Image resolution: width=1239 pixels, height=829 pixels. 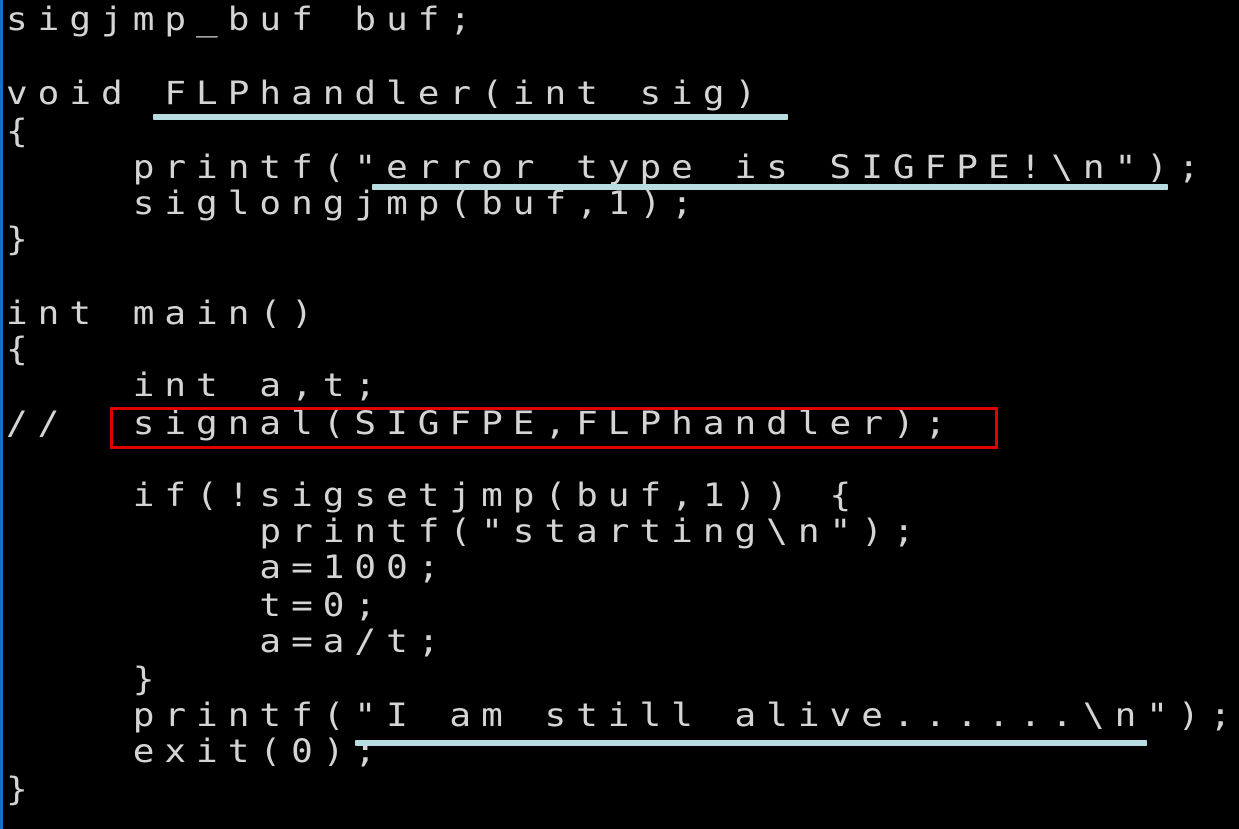 I want to click on code-line-19: }, so click(x=22, y=790).